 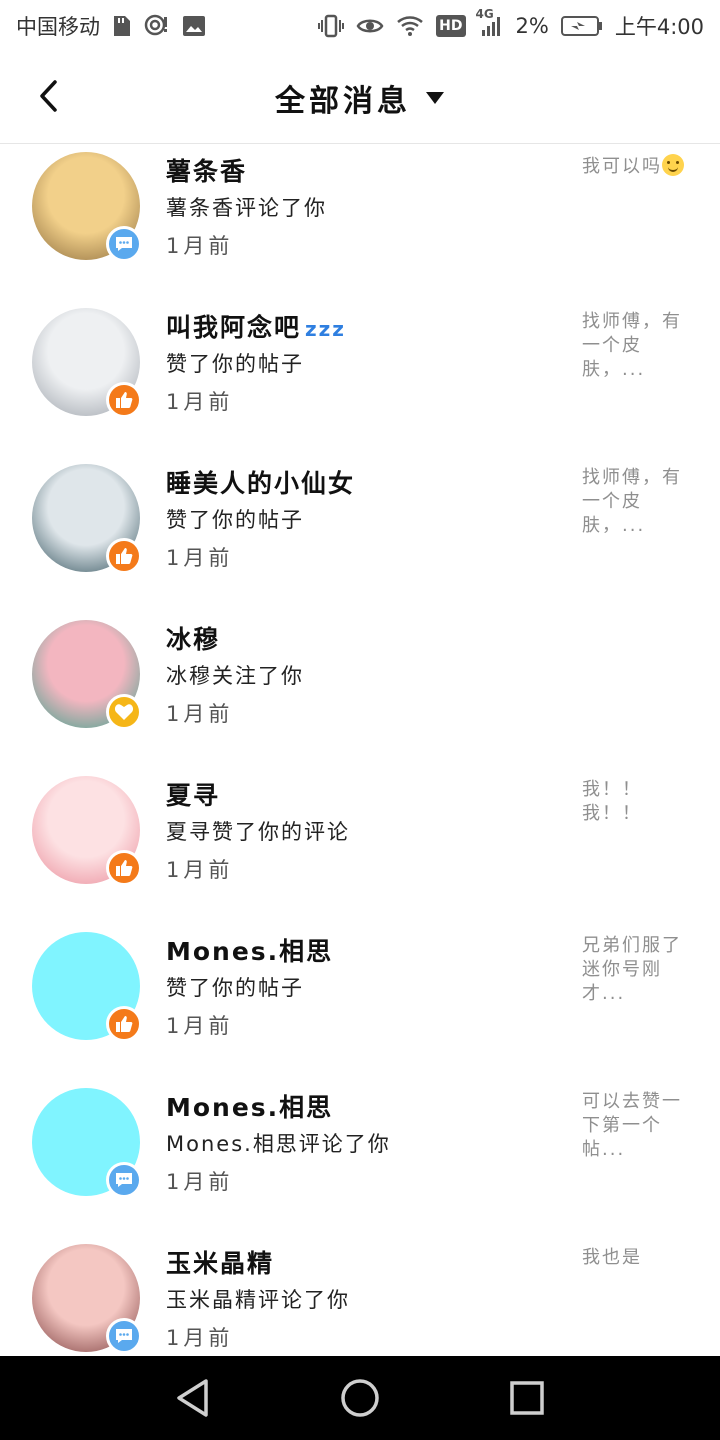 What do you see at coordinates (490, 23) in the screenshot?
I see `signal-icon: 4G` at bounding box center [490, 23].